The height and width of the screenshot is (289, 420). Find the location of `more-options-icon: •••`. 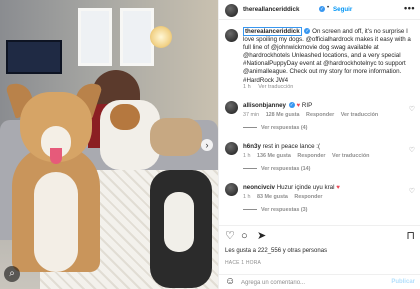

more-options-icon: ••• is located at coordinates (409, 8).